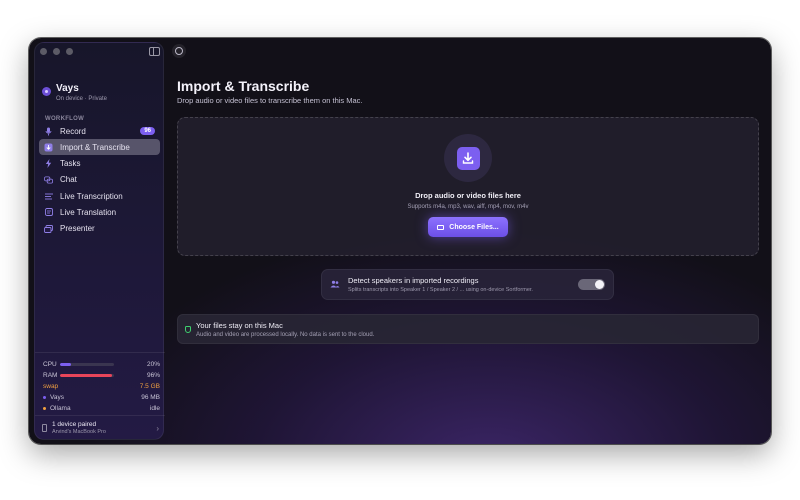  Describe the element at coordinates (88, 212) in the screenshot. I see `sidebar-item-label: Live Translation` at that location.